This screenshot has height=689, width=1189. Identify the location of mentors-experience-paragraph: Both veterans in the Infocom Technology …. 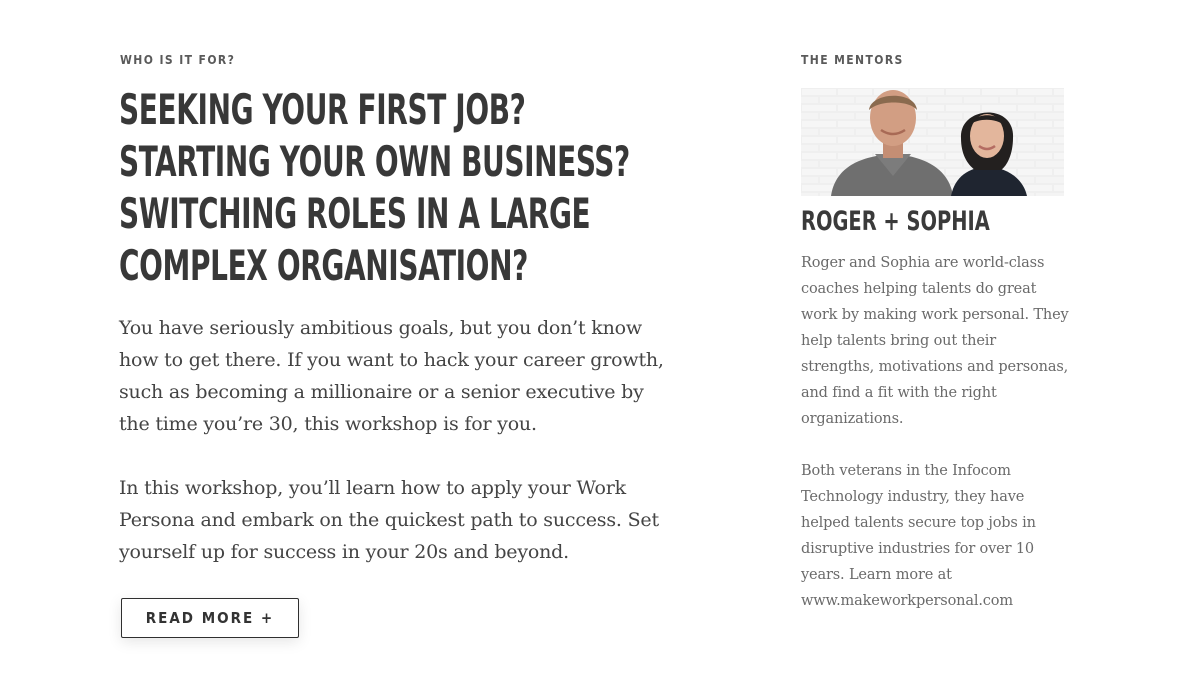
(918, 536).